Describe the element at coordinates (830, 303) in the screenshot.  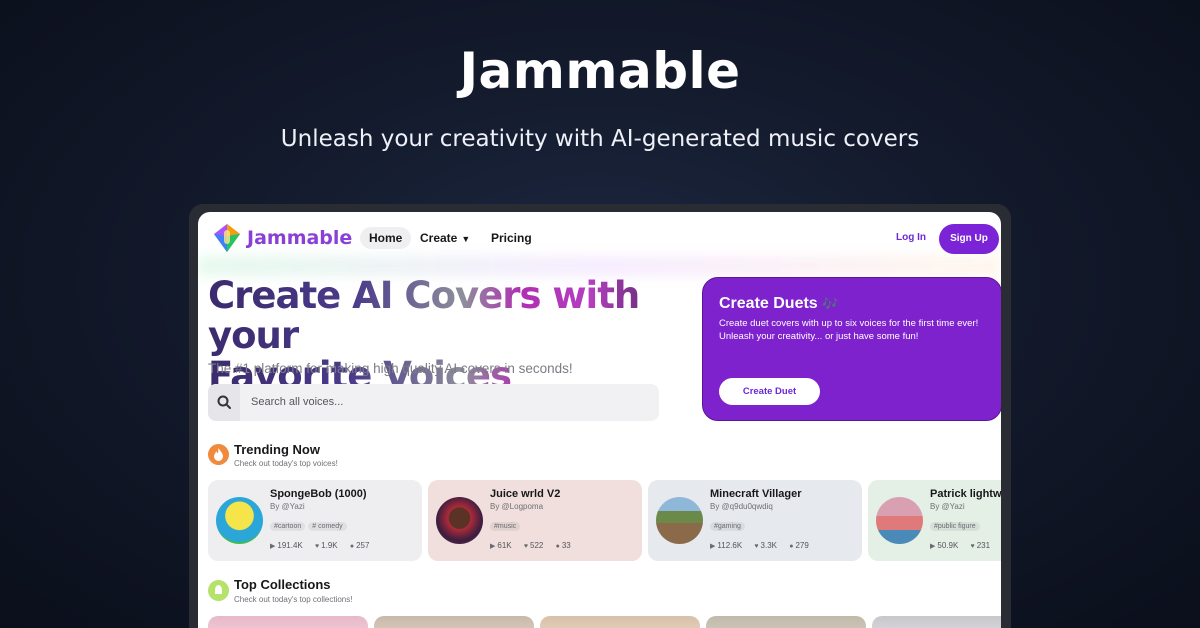
I see `music-notes-icon: 🎶` at that location.